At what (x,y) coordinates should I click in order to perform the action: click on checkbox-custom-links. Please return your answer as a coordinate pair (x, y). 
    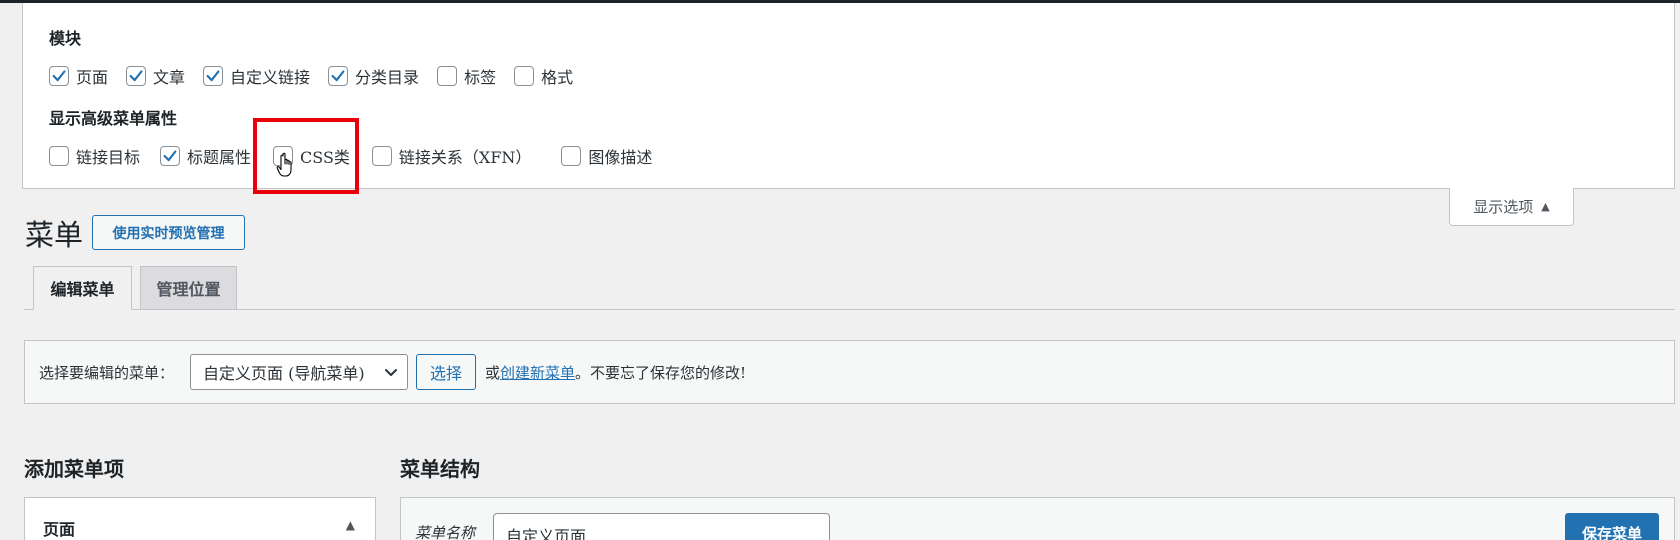
    Looking at the image, I should click on (213, 76).